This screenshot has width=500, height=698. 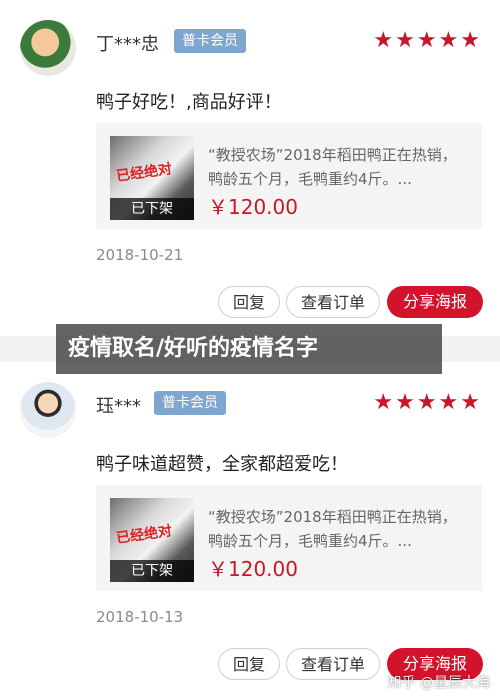 What do you see at coordinates (118, 406) in the screenshot?
I see `username: 珏***` at bounding box center [118, 406].